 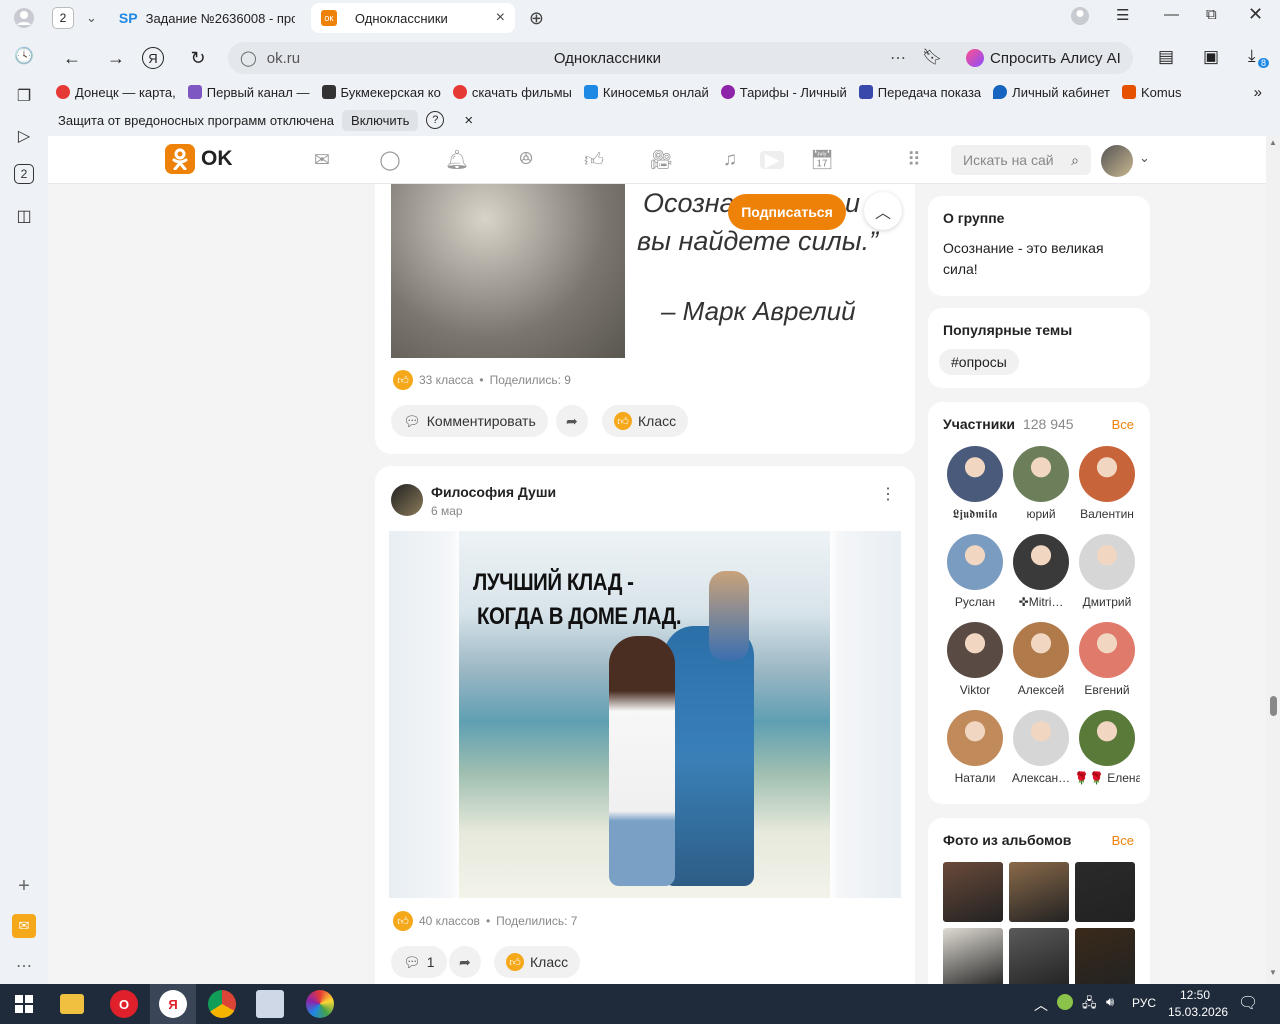 What do you see at coordinates (449, 921) in the screenshot?
I see `likes-count: 40 классов` at bounding box center [449, 921].